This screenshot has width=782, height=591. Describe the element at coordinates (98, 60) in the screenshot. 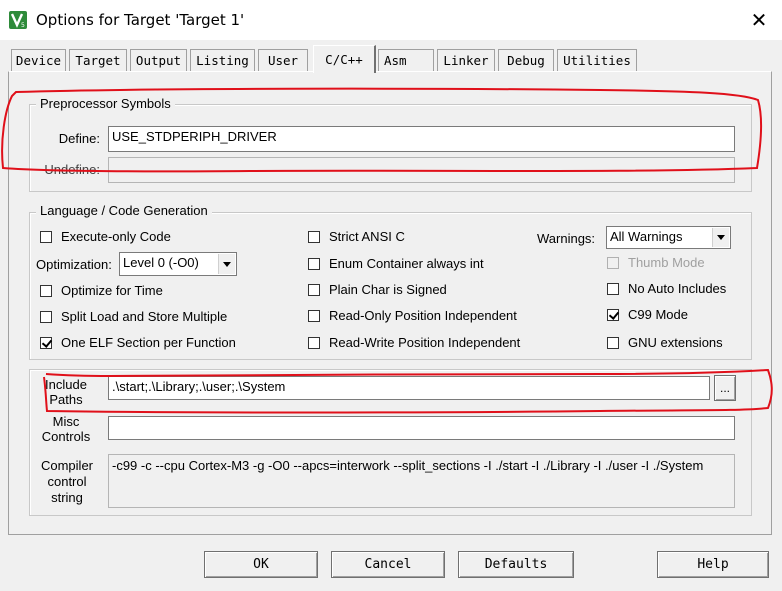

I see `tab-target: Target` at that location.